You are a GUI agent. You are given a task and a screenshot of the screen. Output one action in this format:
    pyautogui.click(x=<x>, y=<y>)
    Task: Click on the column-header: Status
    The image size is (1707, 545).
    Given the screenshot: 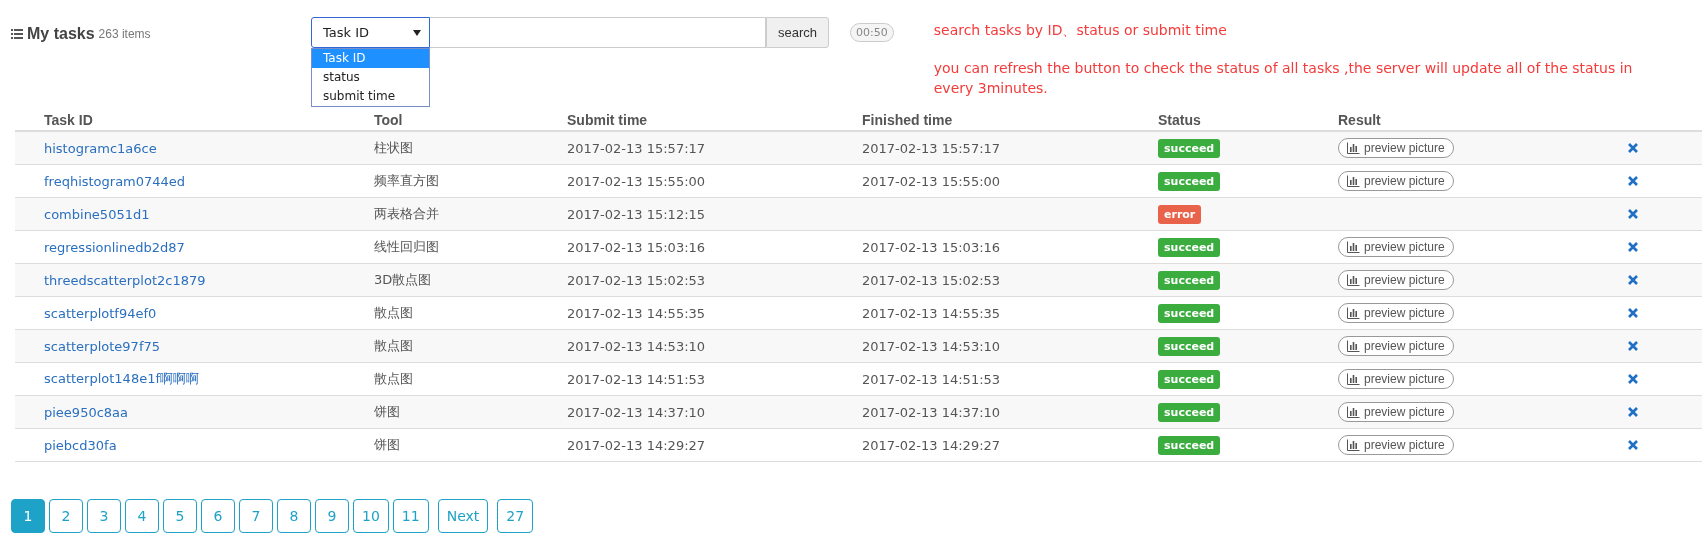 What is the action you would take?
    pyautogui.click(x=1180, y=120)
    